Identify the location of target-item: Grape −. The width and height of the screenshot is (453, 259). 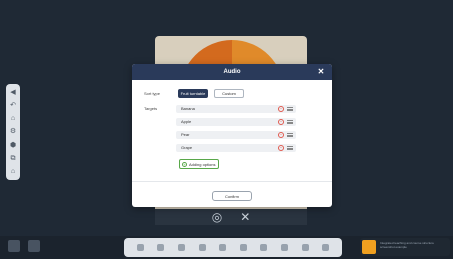
(236, 148).